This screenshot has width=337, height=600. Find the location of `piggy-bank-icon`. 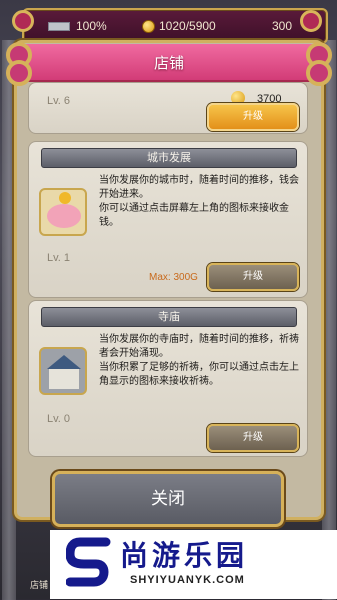

piggy-bank-icon is located at coordinates (63, 212).